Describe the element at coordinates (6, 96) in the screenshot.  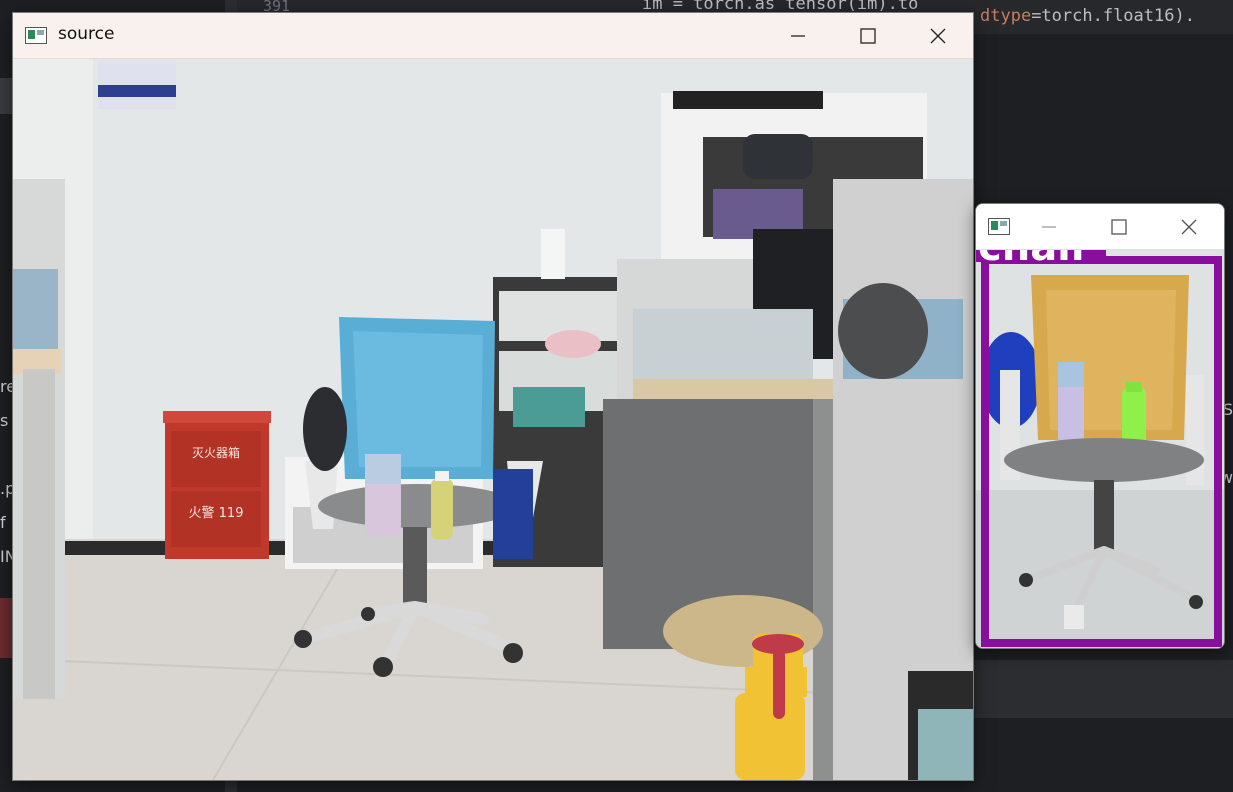
I see `sidebar-strip` at that location.